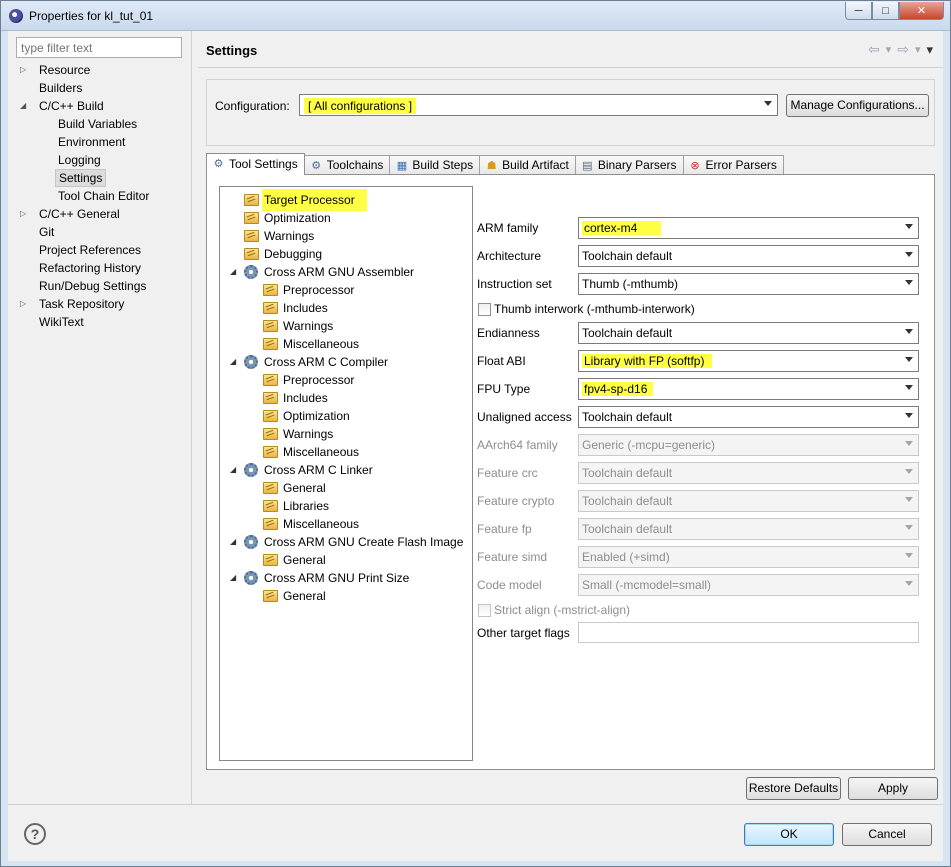 This screenshot has height=867, width=951. Describe the element at coordinates (106, 250) in the screenshot. I see `nav-item: Project References` at that location.